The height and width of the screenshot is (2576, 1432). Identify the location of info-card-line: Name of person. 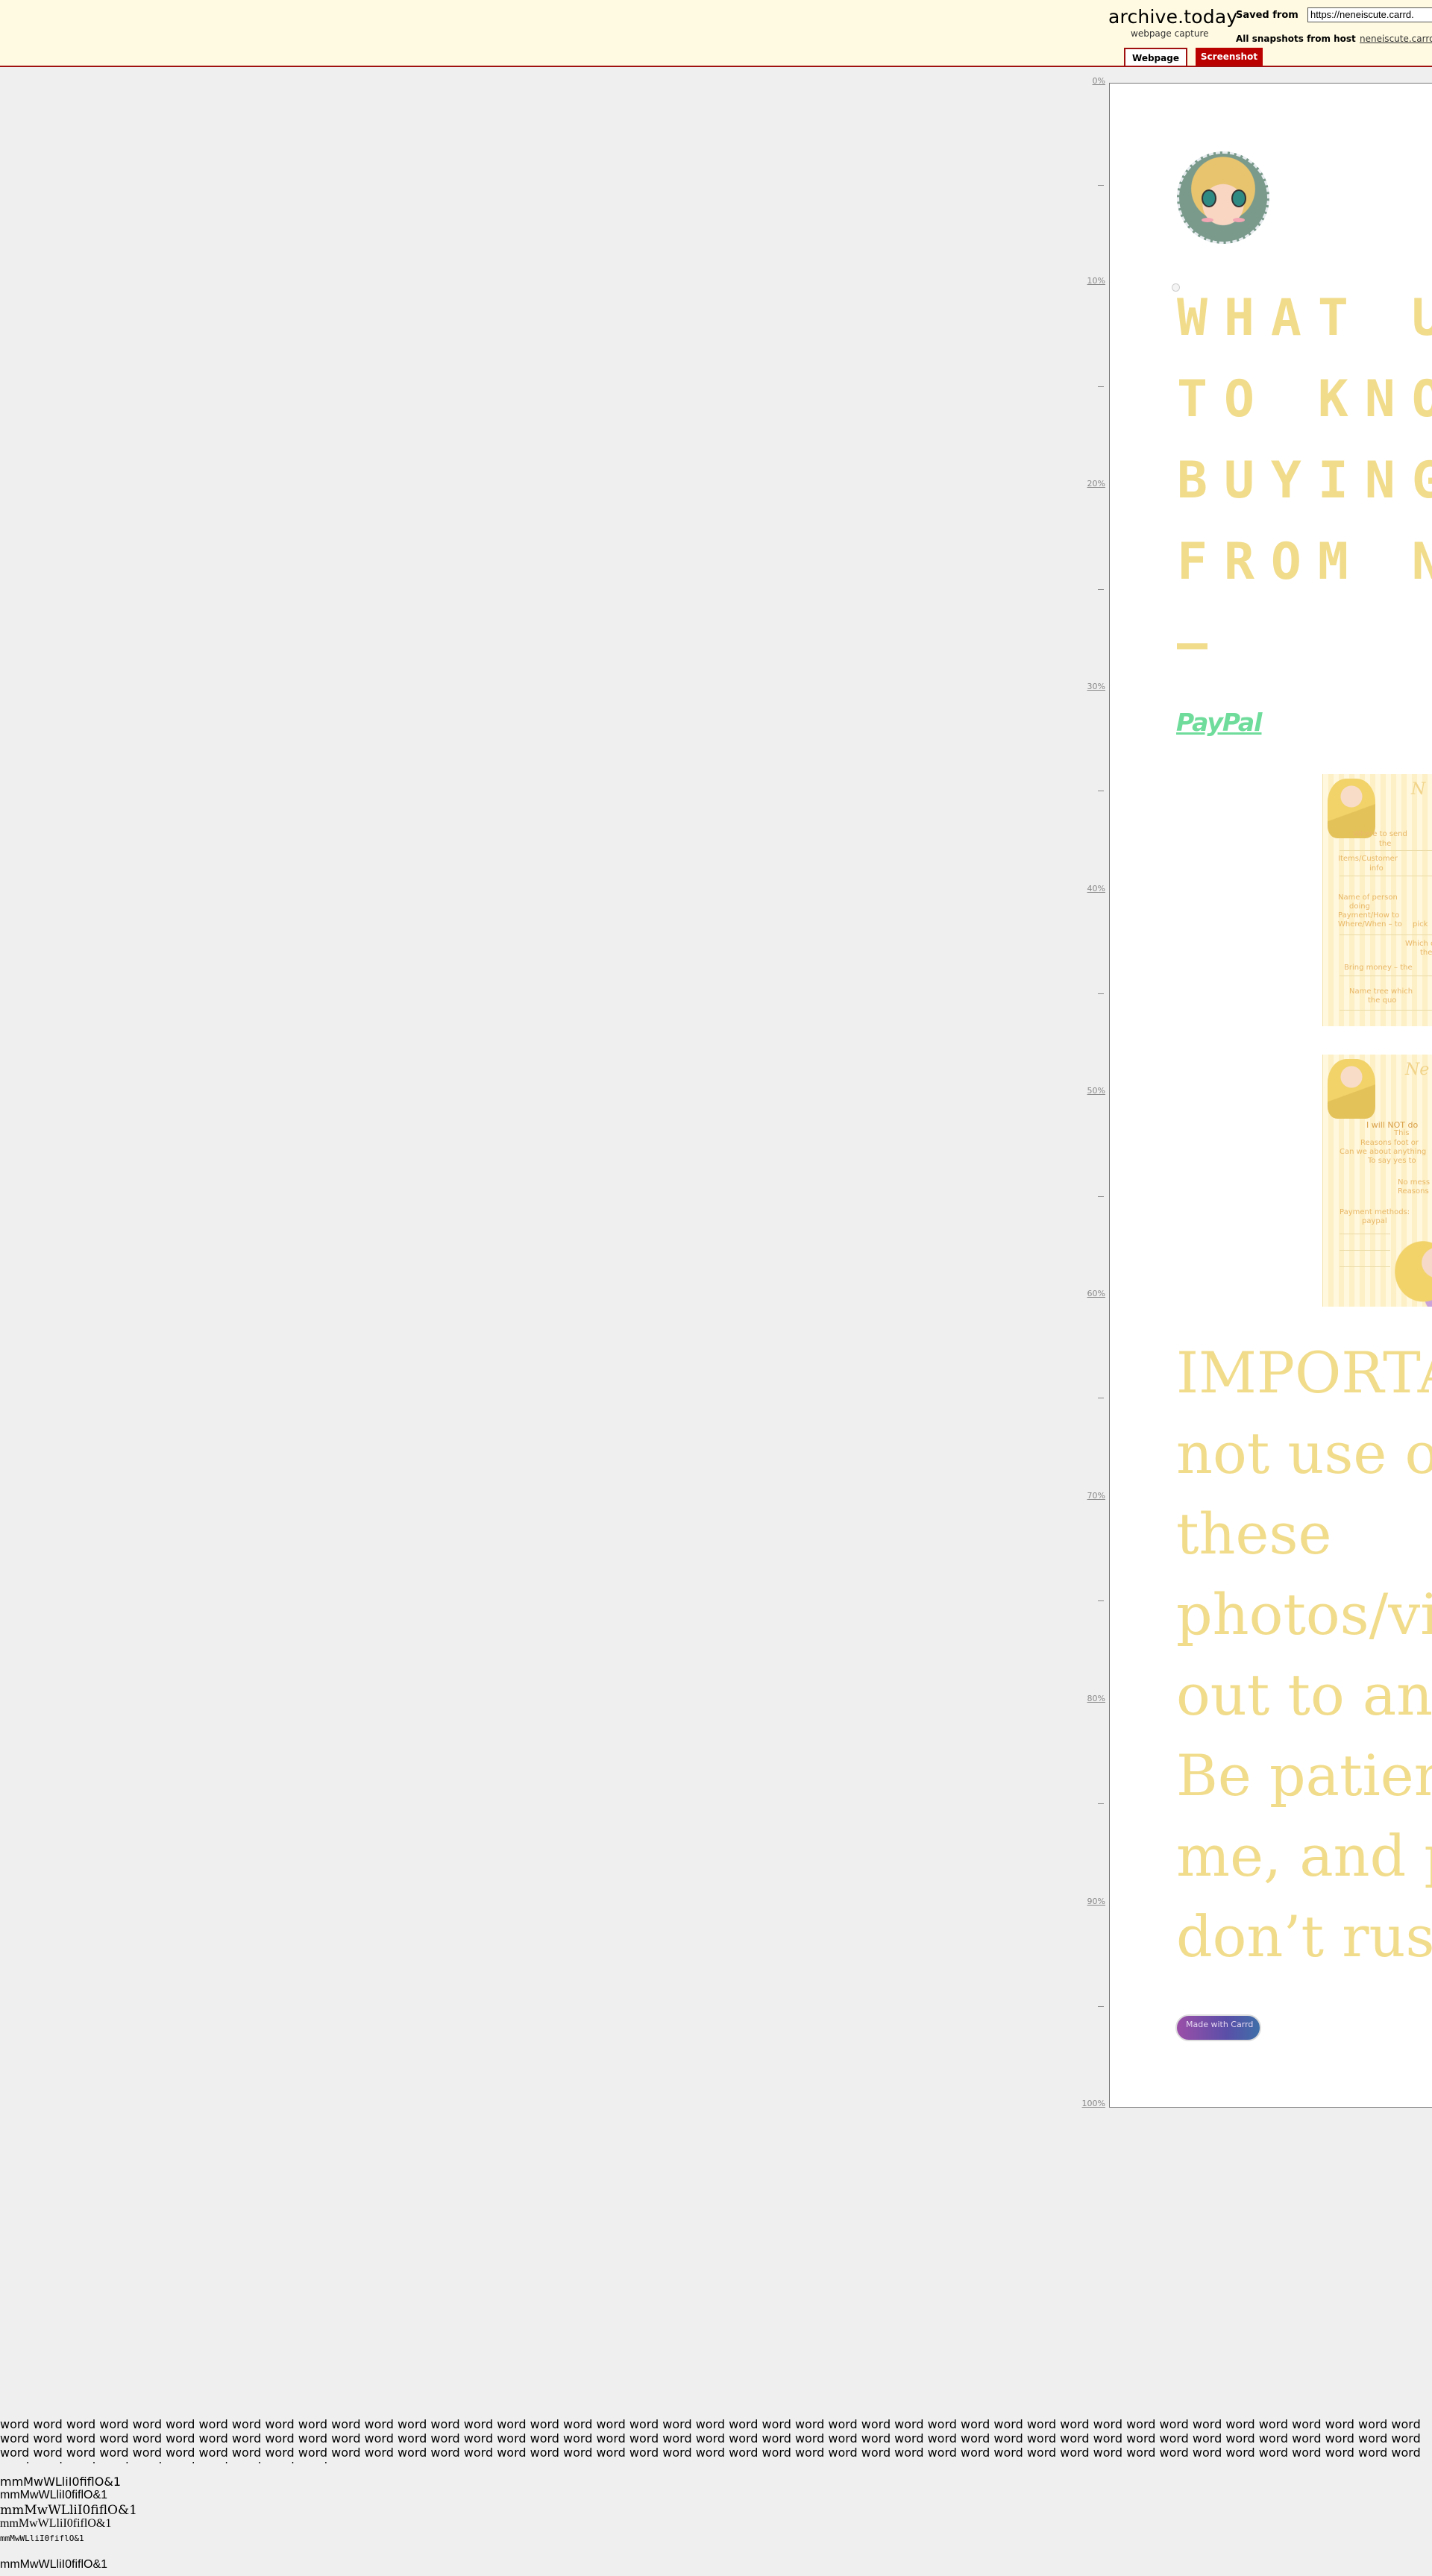
(1368, 898).